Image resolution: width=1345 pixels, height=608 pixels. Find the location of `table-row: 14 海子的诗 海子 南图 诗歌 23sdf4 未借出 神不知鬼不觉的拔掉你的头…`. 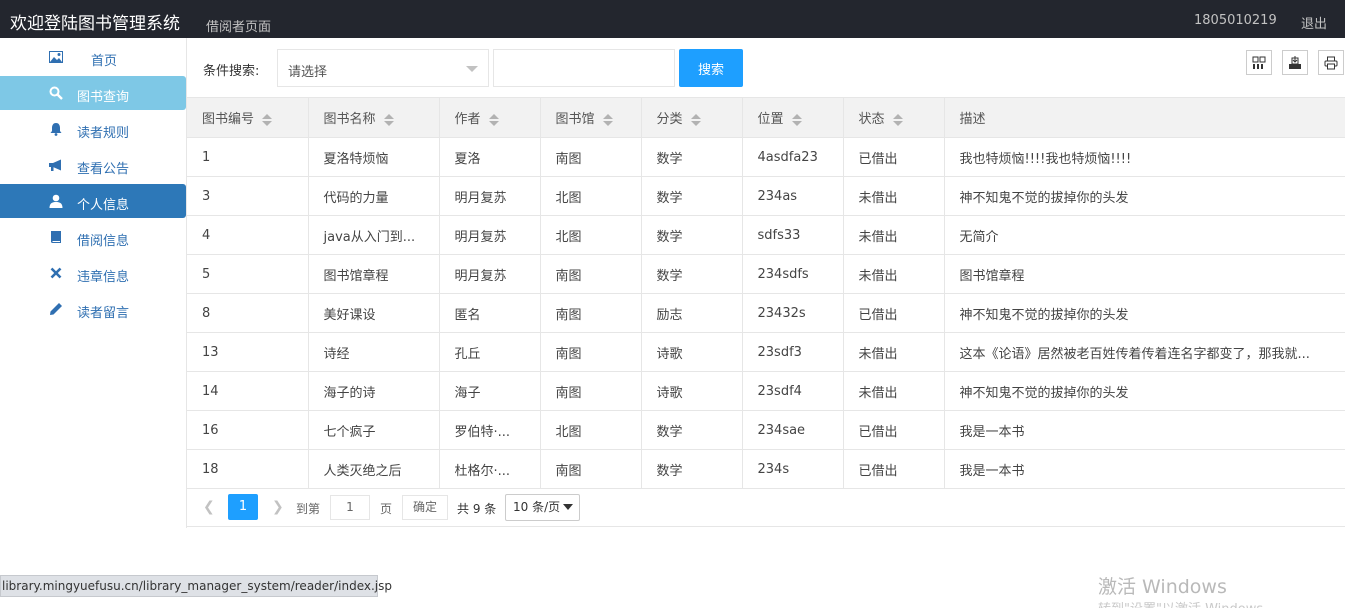

table-row: 14 海子的诗 海子 南图 诗歌 23sdf4 未借出 神不知鬼不觉的拔掉你的头… is located at coordinates (766, 391).